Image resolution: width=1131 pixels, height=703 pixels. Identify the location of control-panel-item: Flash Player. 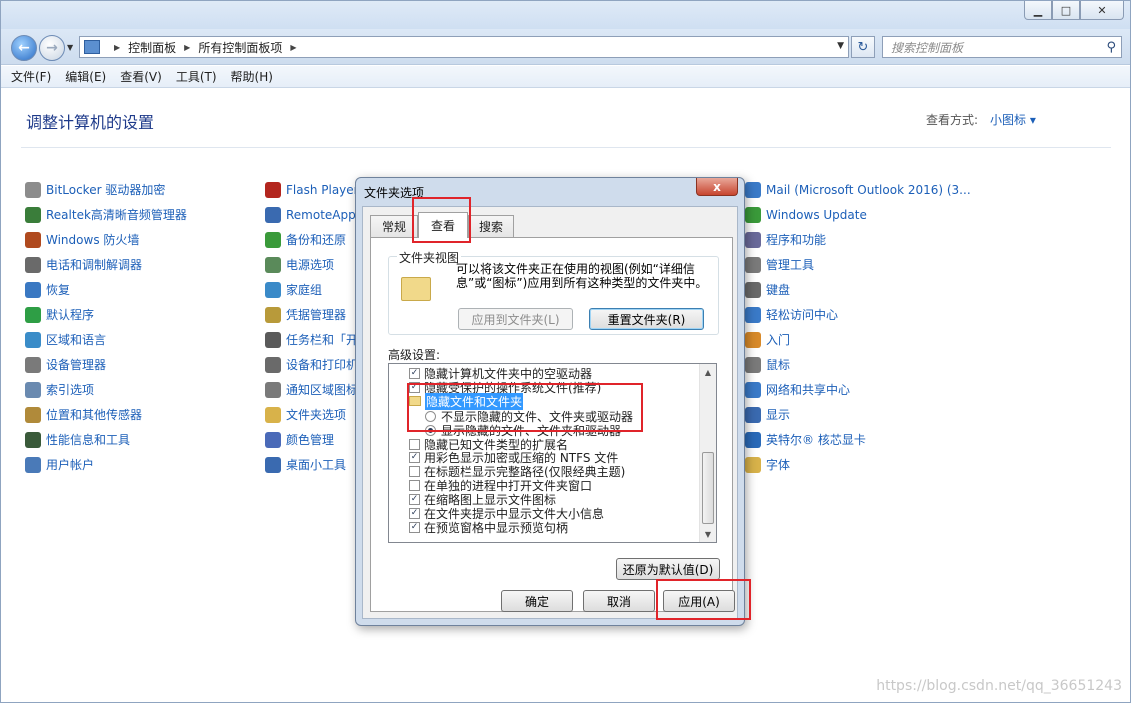
(312, 189).